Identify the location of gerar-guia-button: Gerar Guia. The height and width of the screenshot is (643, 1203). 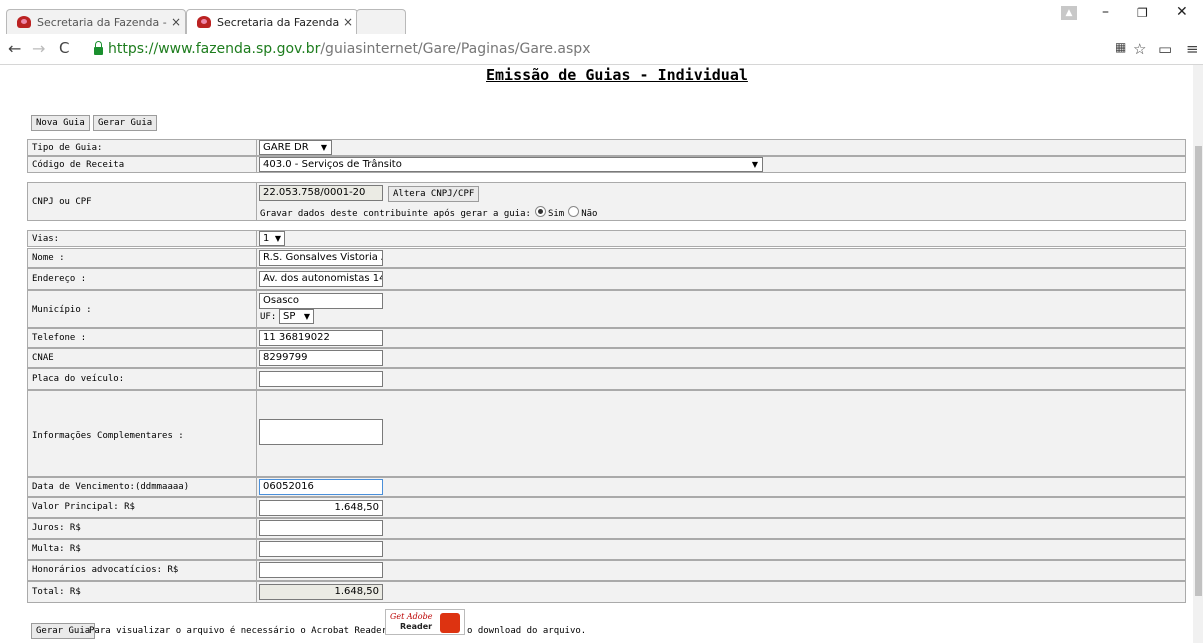
(125, 123).